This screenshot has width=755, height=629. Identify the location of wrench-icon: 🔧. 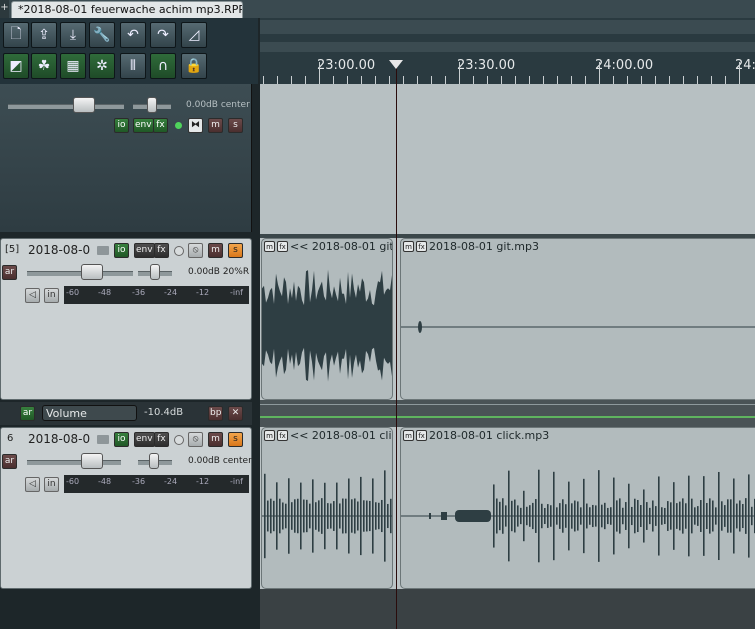
(102, 35).